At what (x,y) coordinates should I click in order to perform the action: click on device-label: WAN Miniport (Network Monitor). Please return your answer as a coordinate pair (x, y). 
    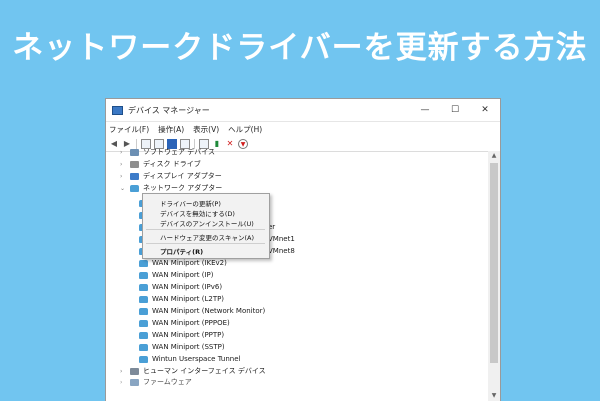
    Looking at the image, I should click on (209, 311).